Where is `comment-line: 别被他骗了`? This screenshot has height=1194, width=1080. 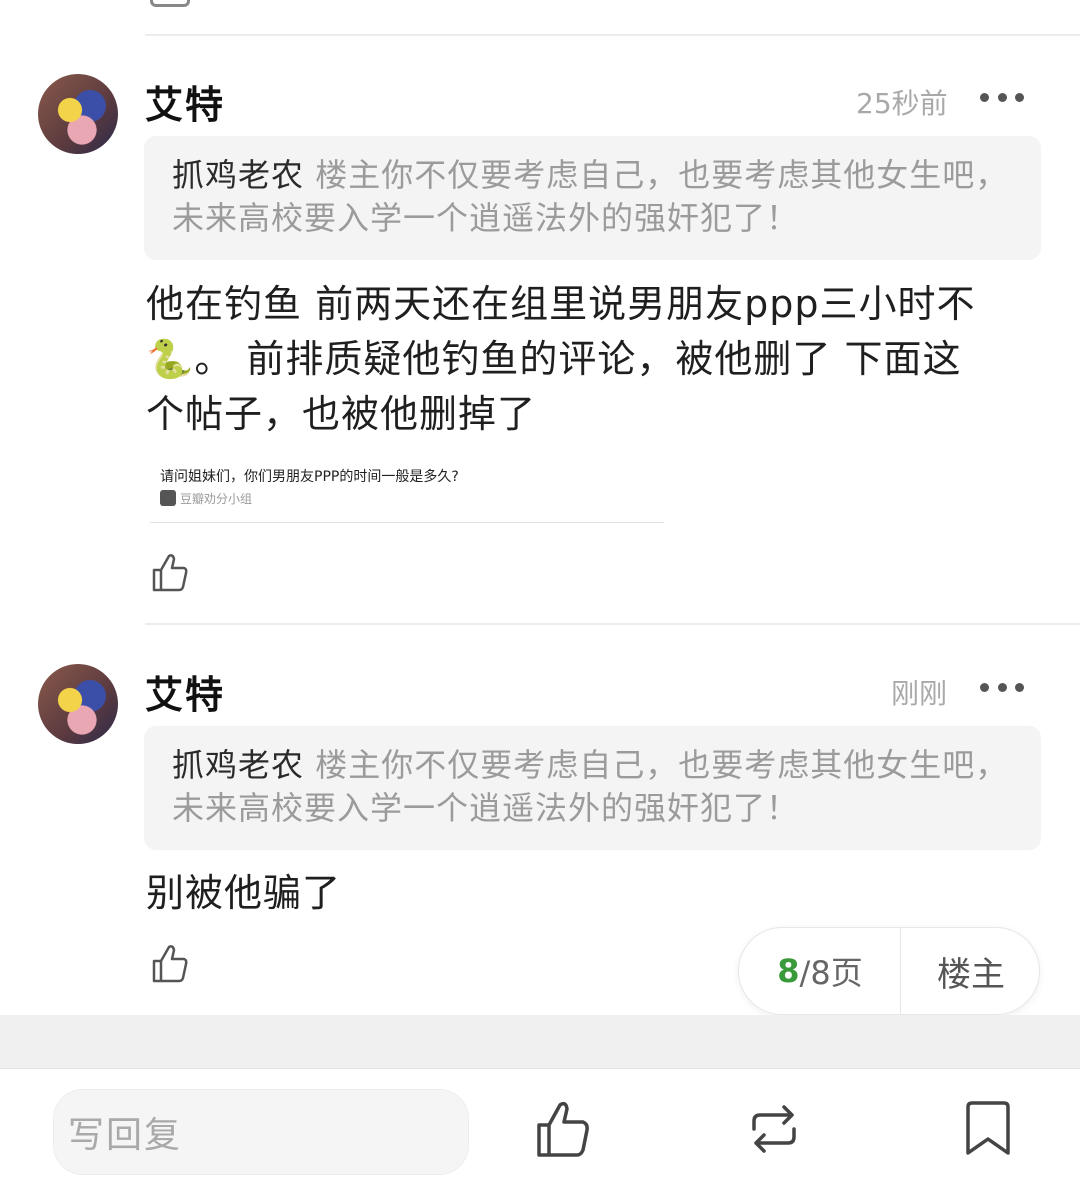 comment-line: 别被他骗了 is located at coordinates (244, 893).